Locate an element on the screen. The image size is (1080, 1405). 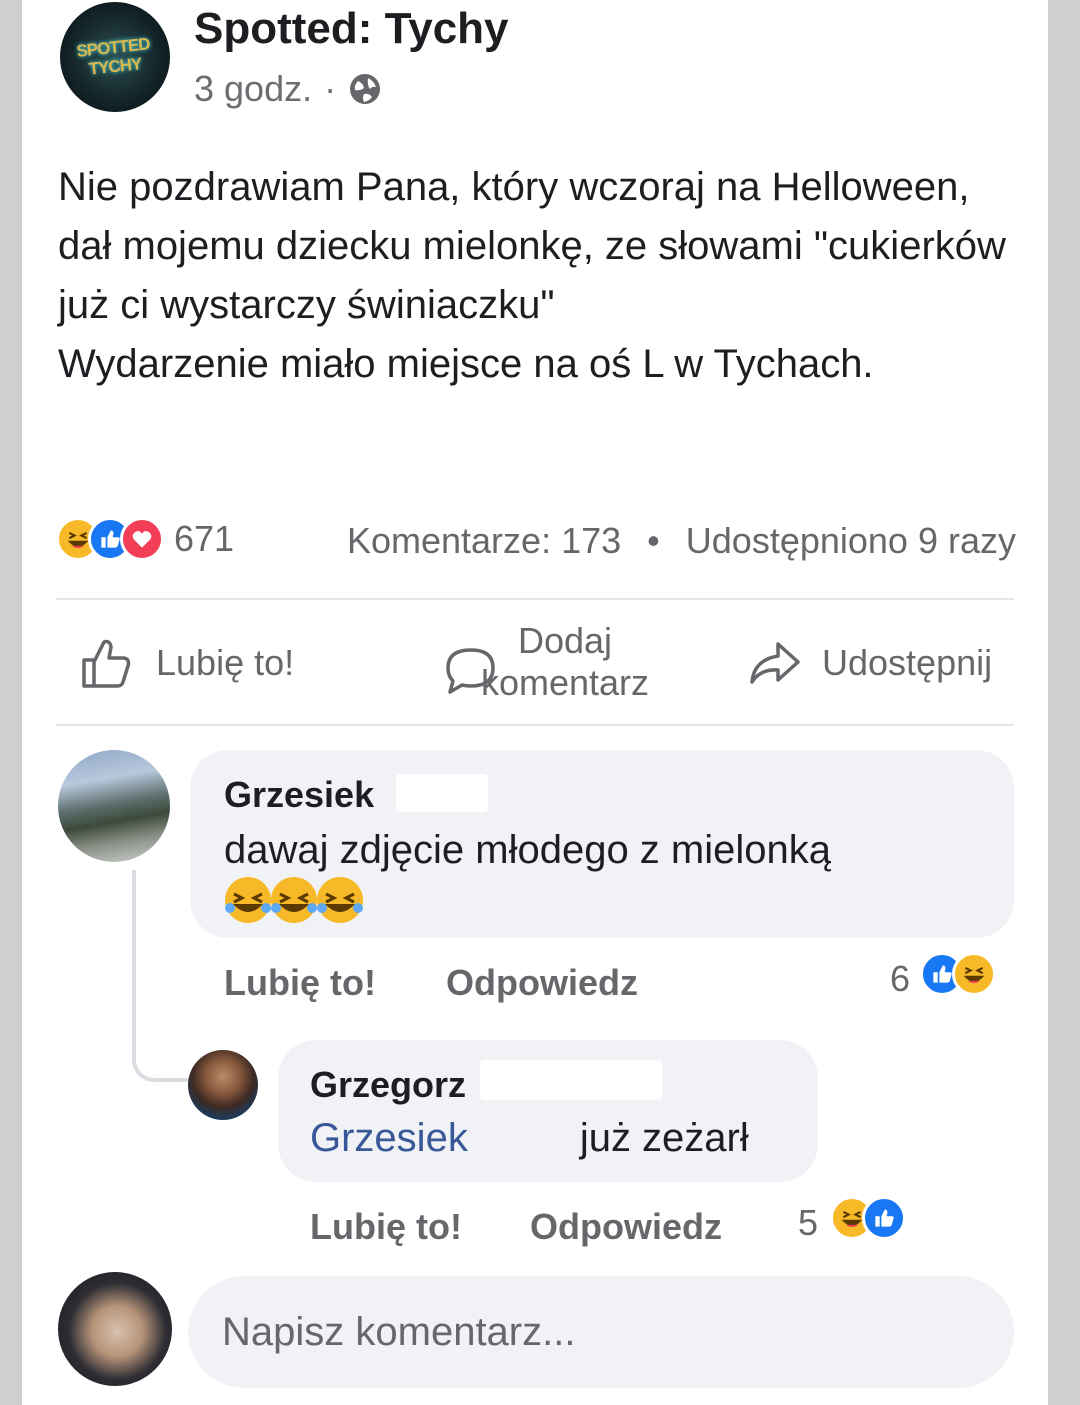
replier-avatar is located at coordinates (223, 1085).